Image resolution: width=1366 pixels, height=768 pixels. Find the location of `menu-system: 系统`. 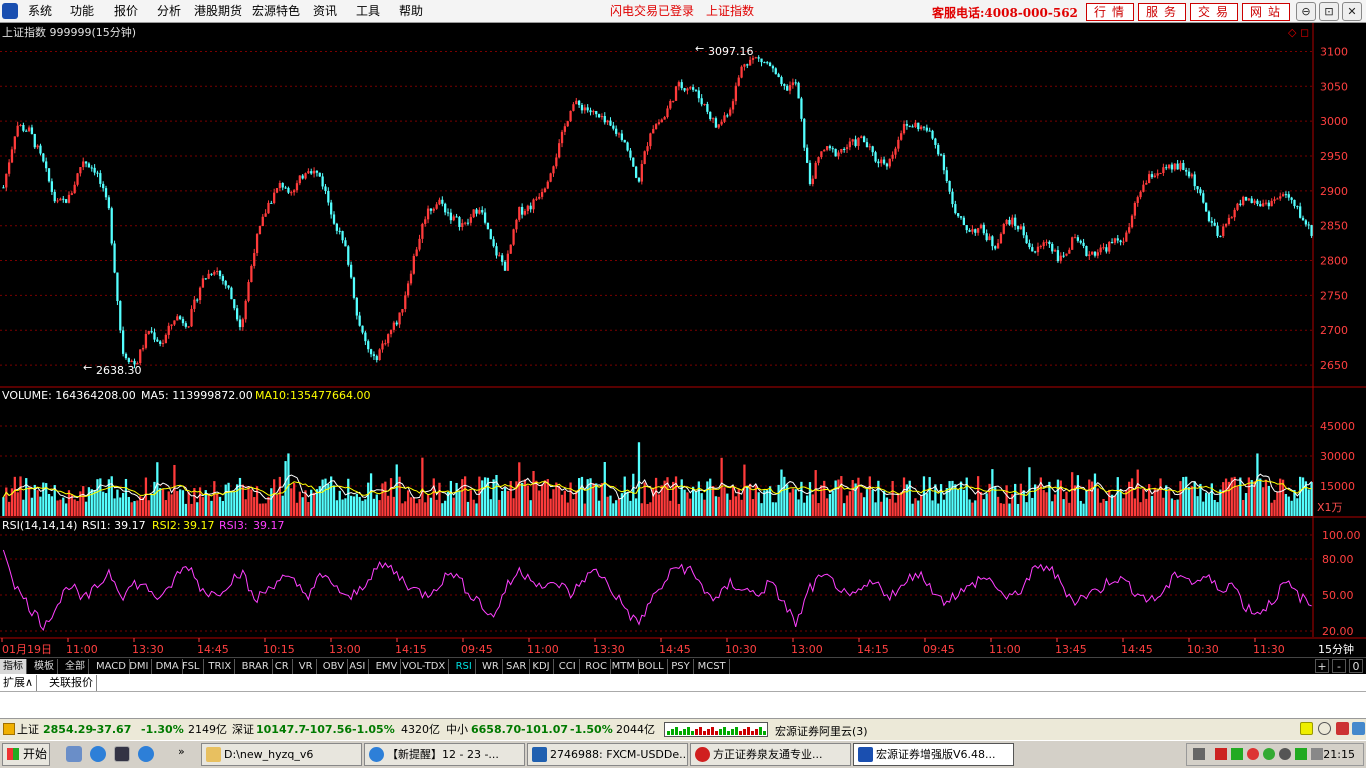

menu-system: 系统 is located at coordinates (40, 11).